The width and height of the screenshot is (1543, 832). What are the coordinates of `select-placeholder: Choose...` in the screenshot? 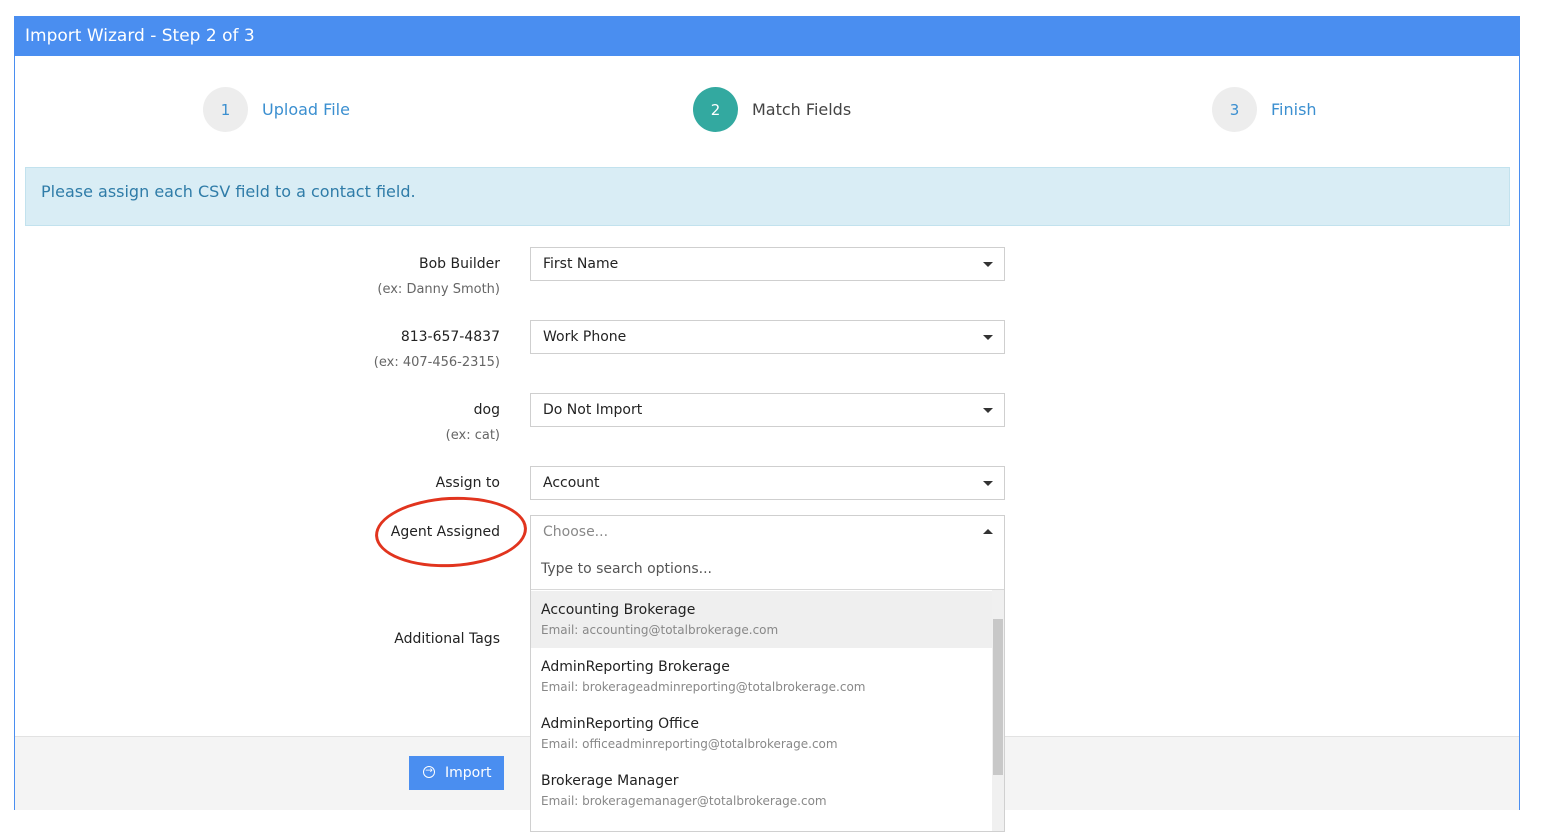 It's located at (576, 532).